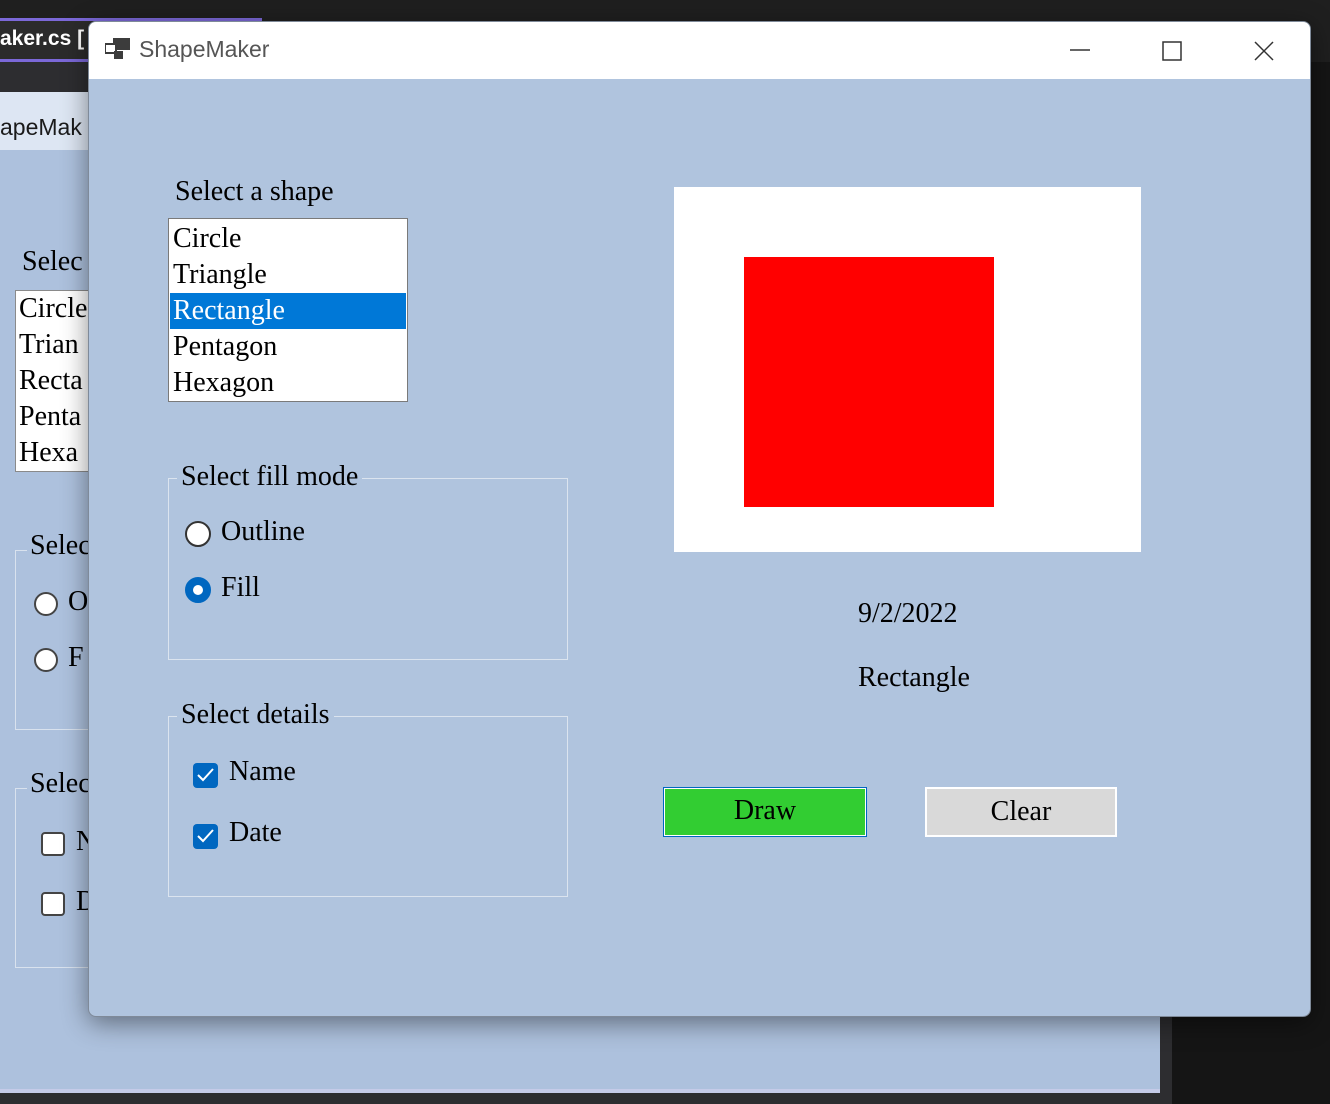  I want to click on details-legend: Select details, so click(255, 715).